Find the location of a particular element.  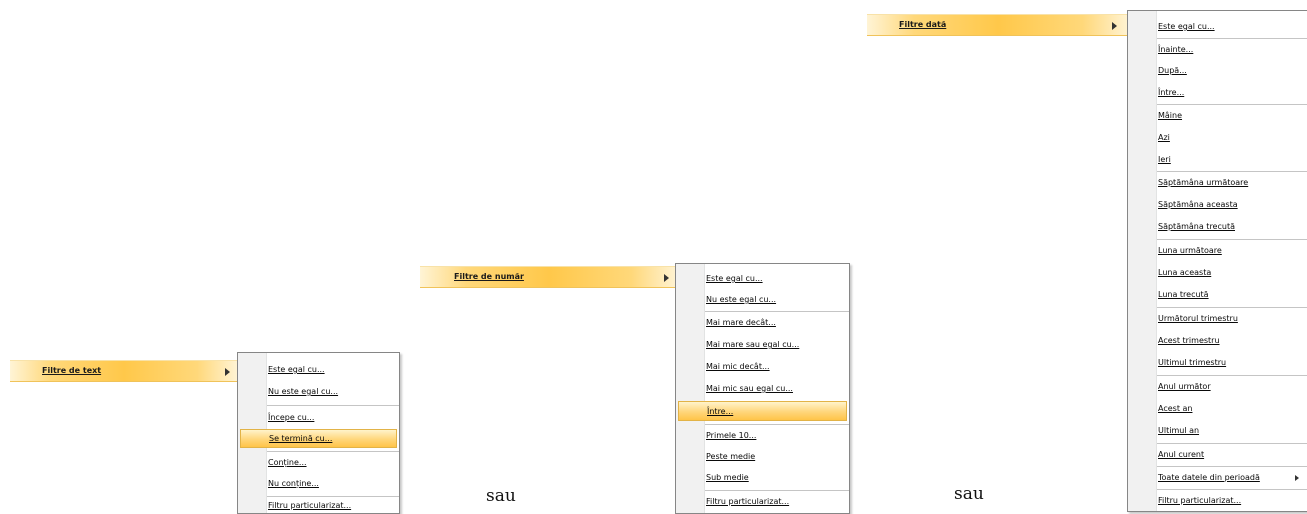

menu-item-next-year: Anul următor is located at coordinates (1218, 386).